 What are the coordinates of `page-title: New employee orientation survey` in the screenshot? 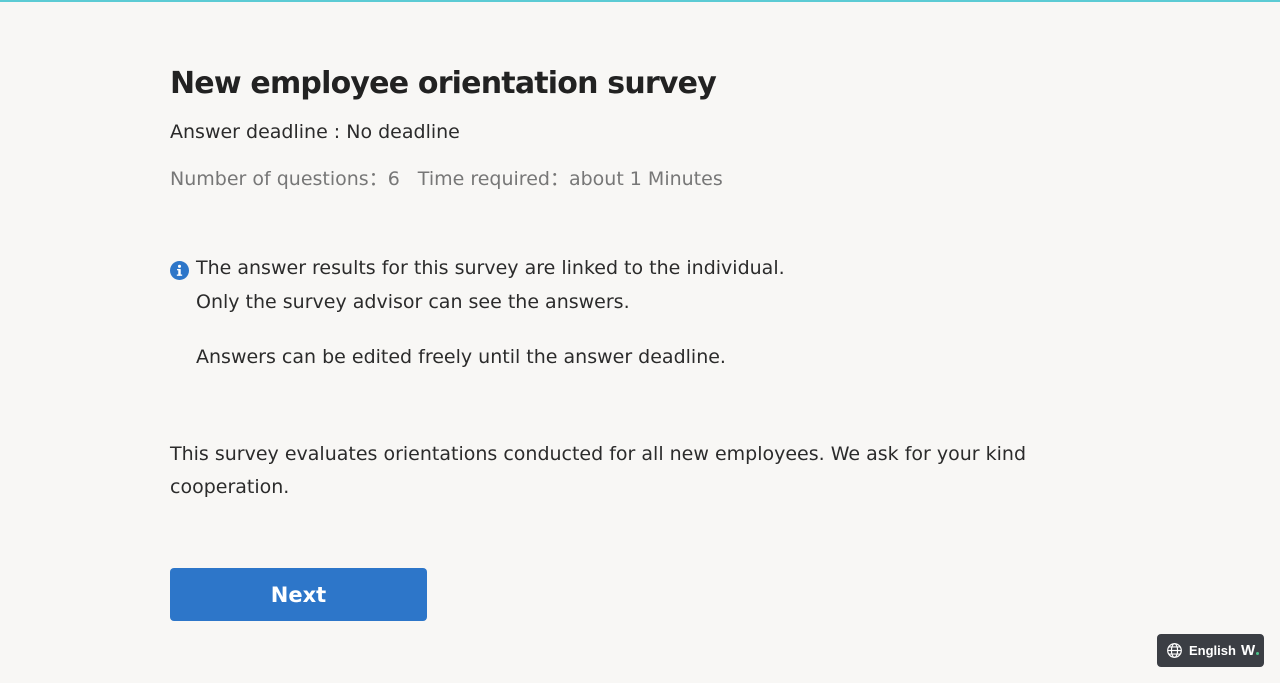 It's located at (443, 83).